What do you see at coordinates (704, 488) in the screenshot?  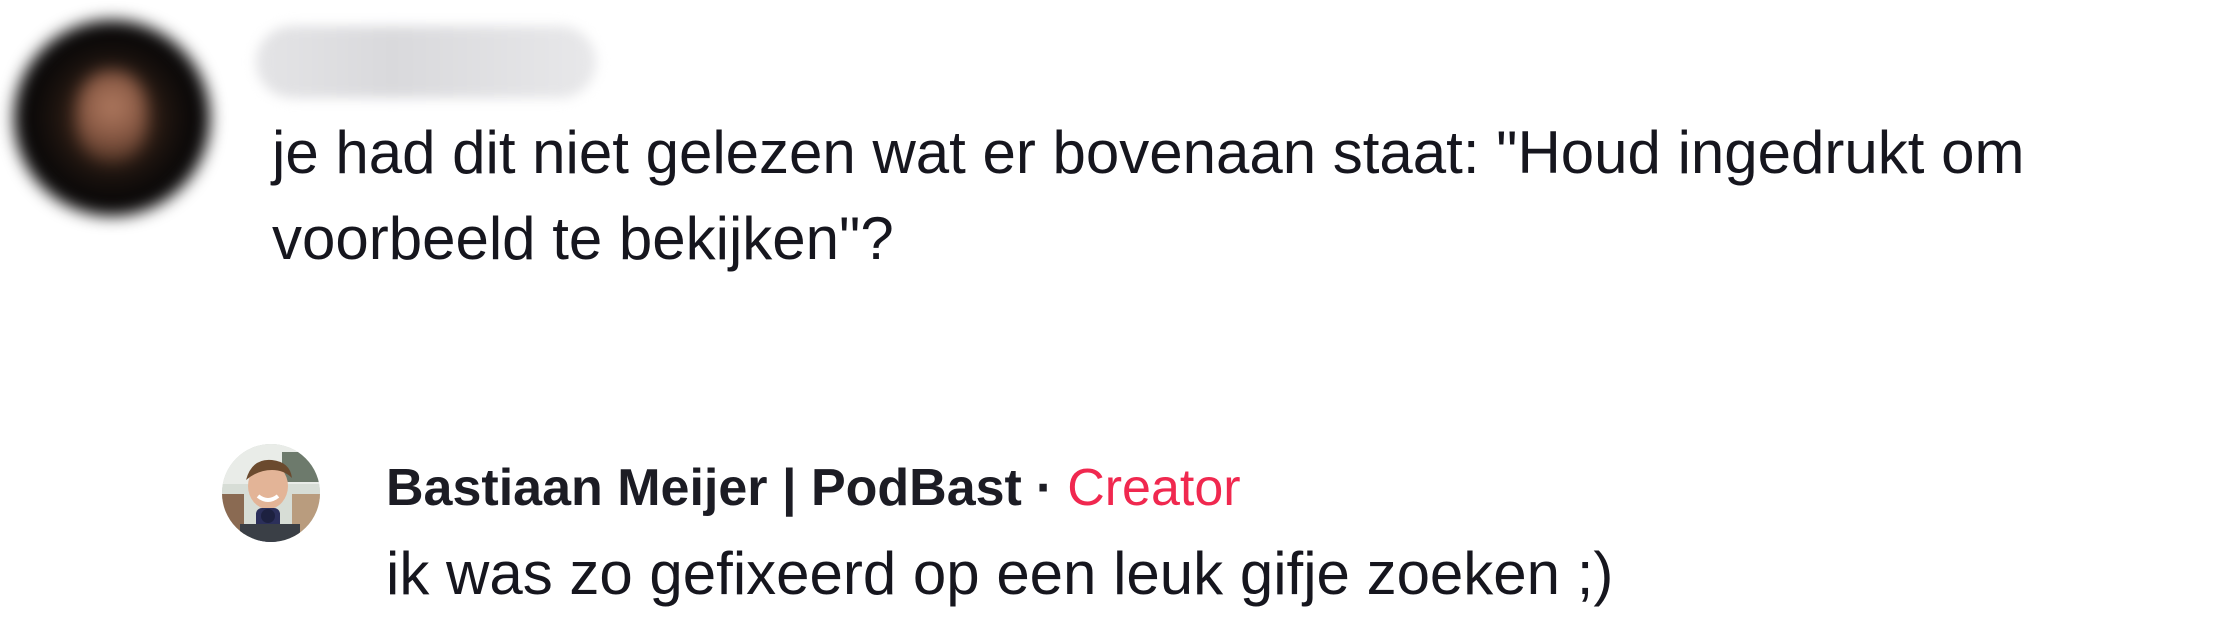 I see `creator-name: Bastiaan Meijer | PodBast` at bounding box center [704, 488].